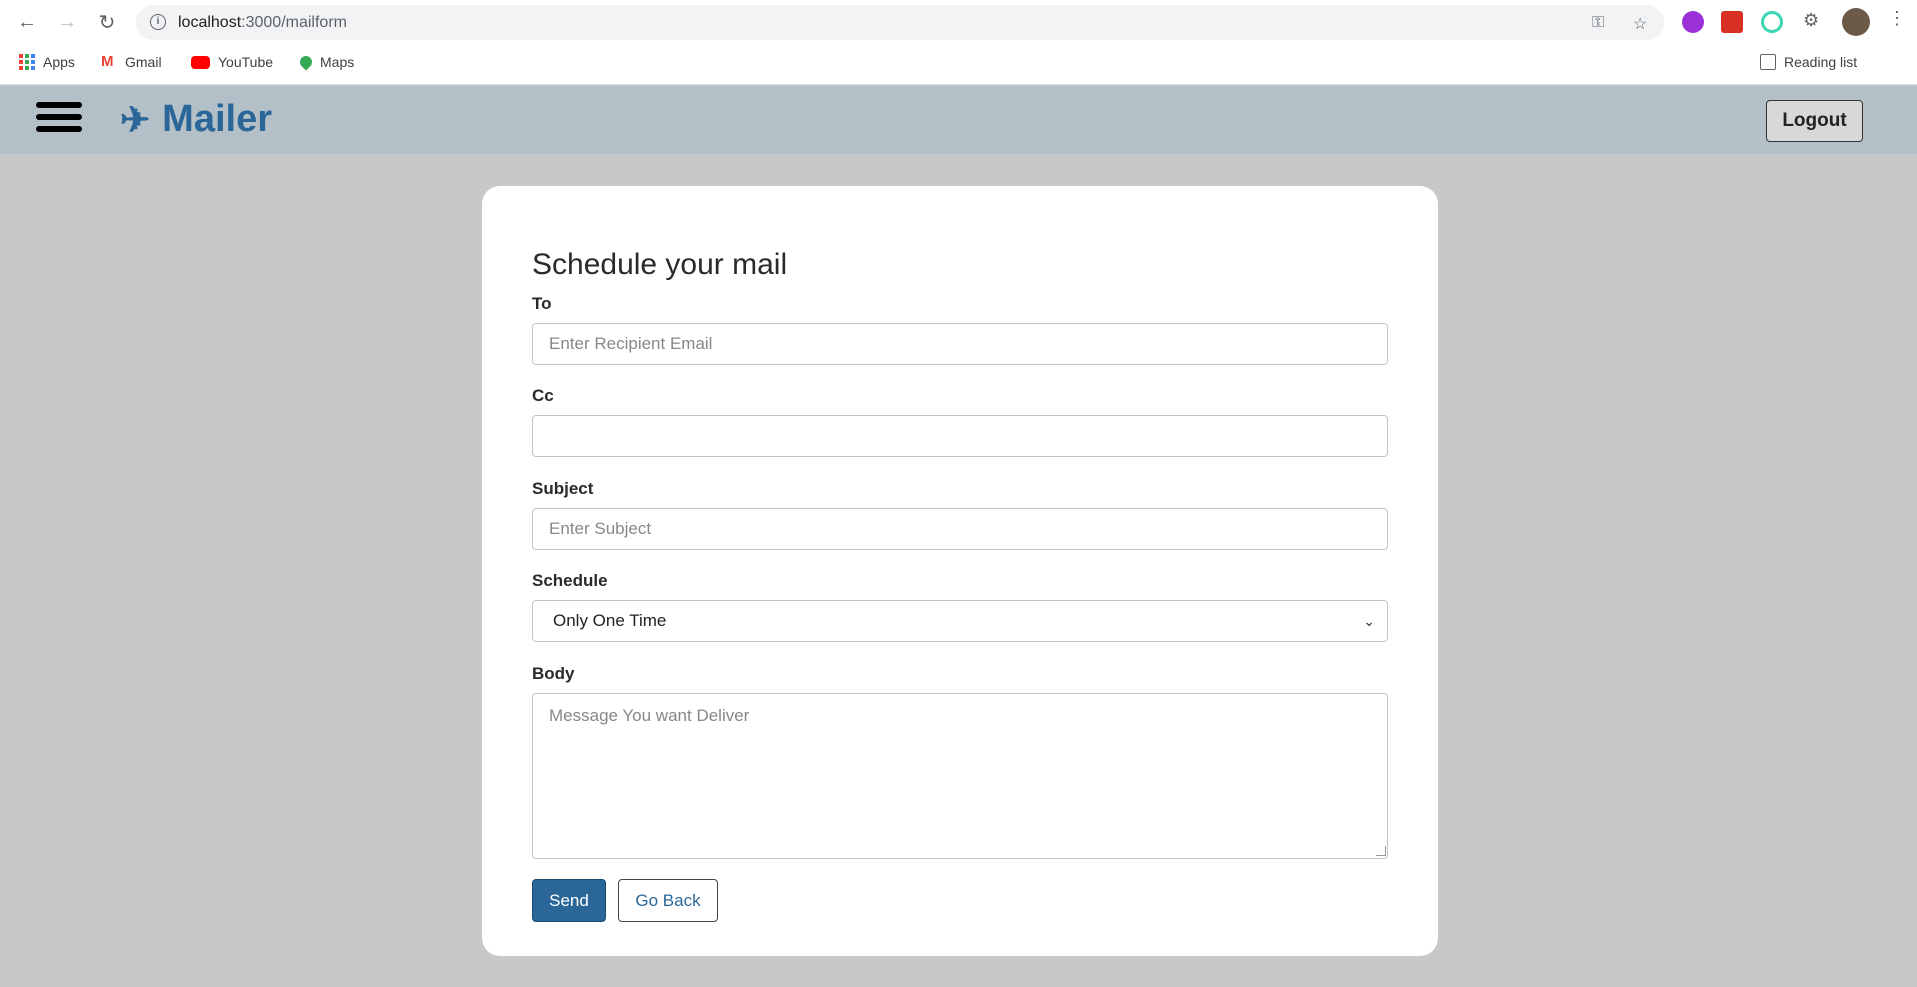  I want to click on address-bar: i localhost:3000/mailform ⚿ ☆, so click(900, 22).